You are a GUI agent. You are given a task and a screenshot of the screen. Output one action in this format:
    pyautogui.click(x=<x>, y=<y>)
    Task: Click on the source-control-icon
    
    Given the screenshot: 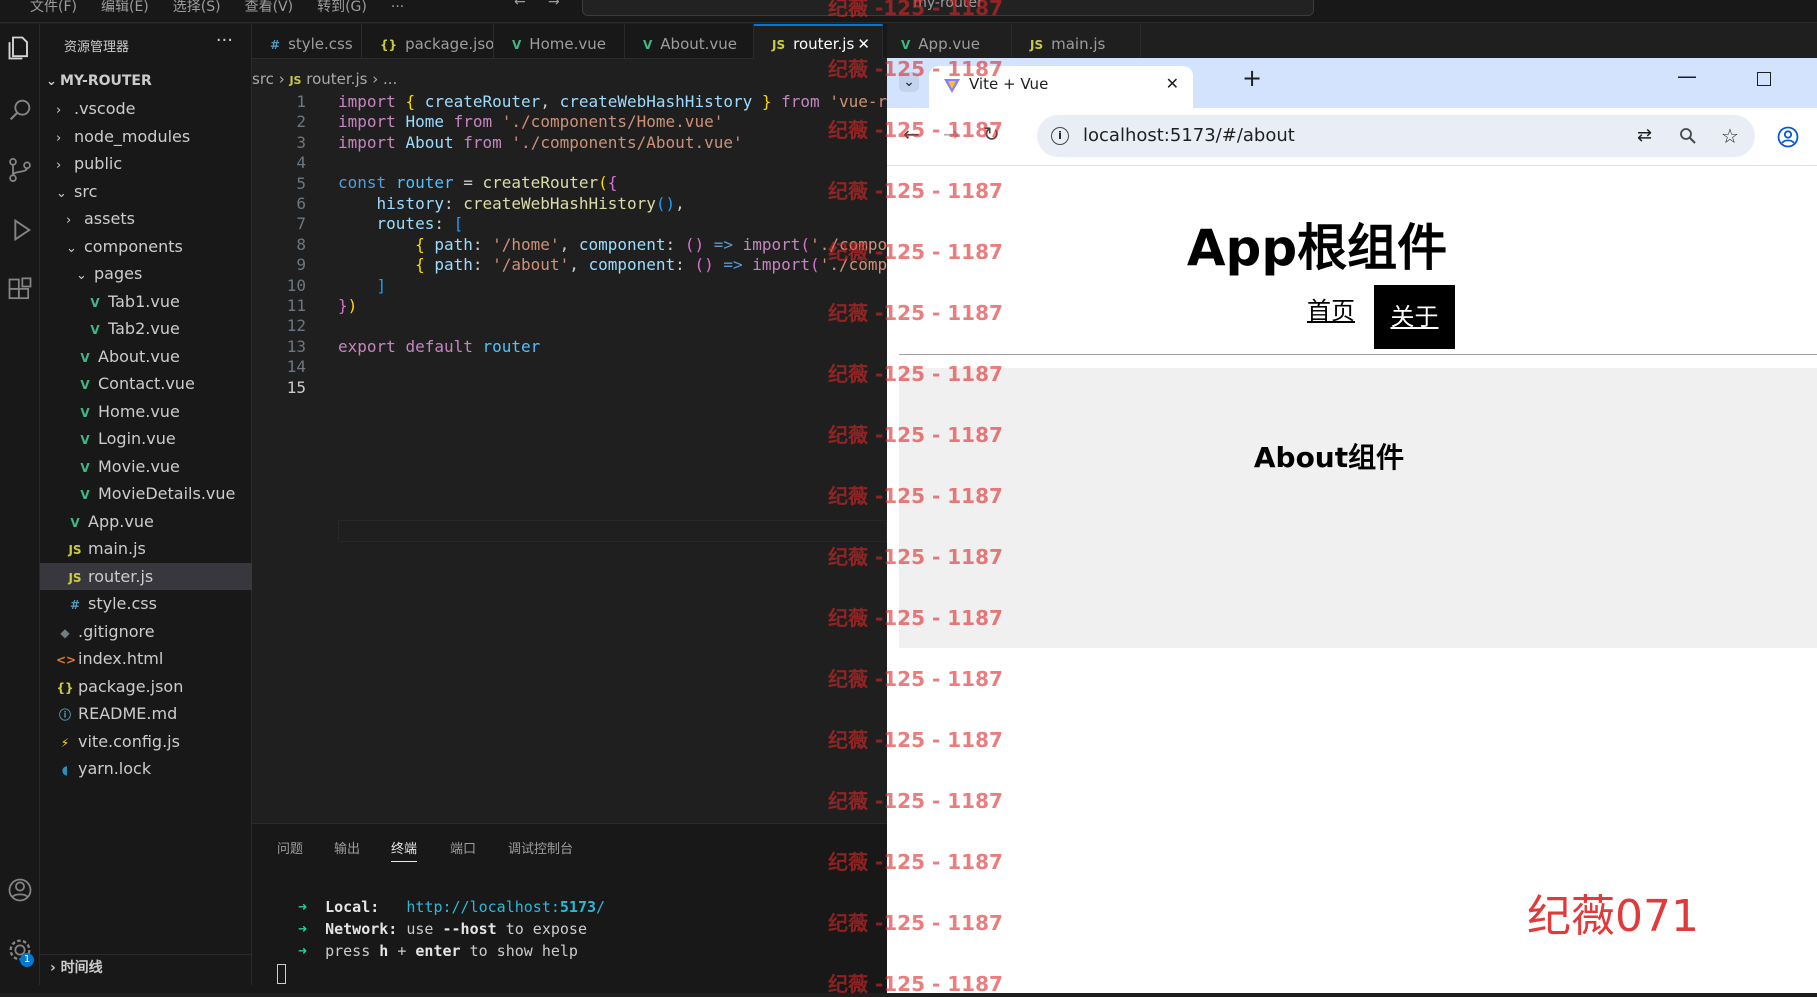 What is the action you would take?
    pyautogui.click(x=20, y=170)
    